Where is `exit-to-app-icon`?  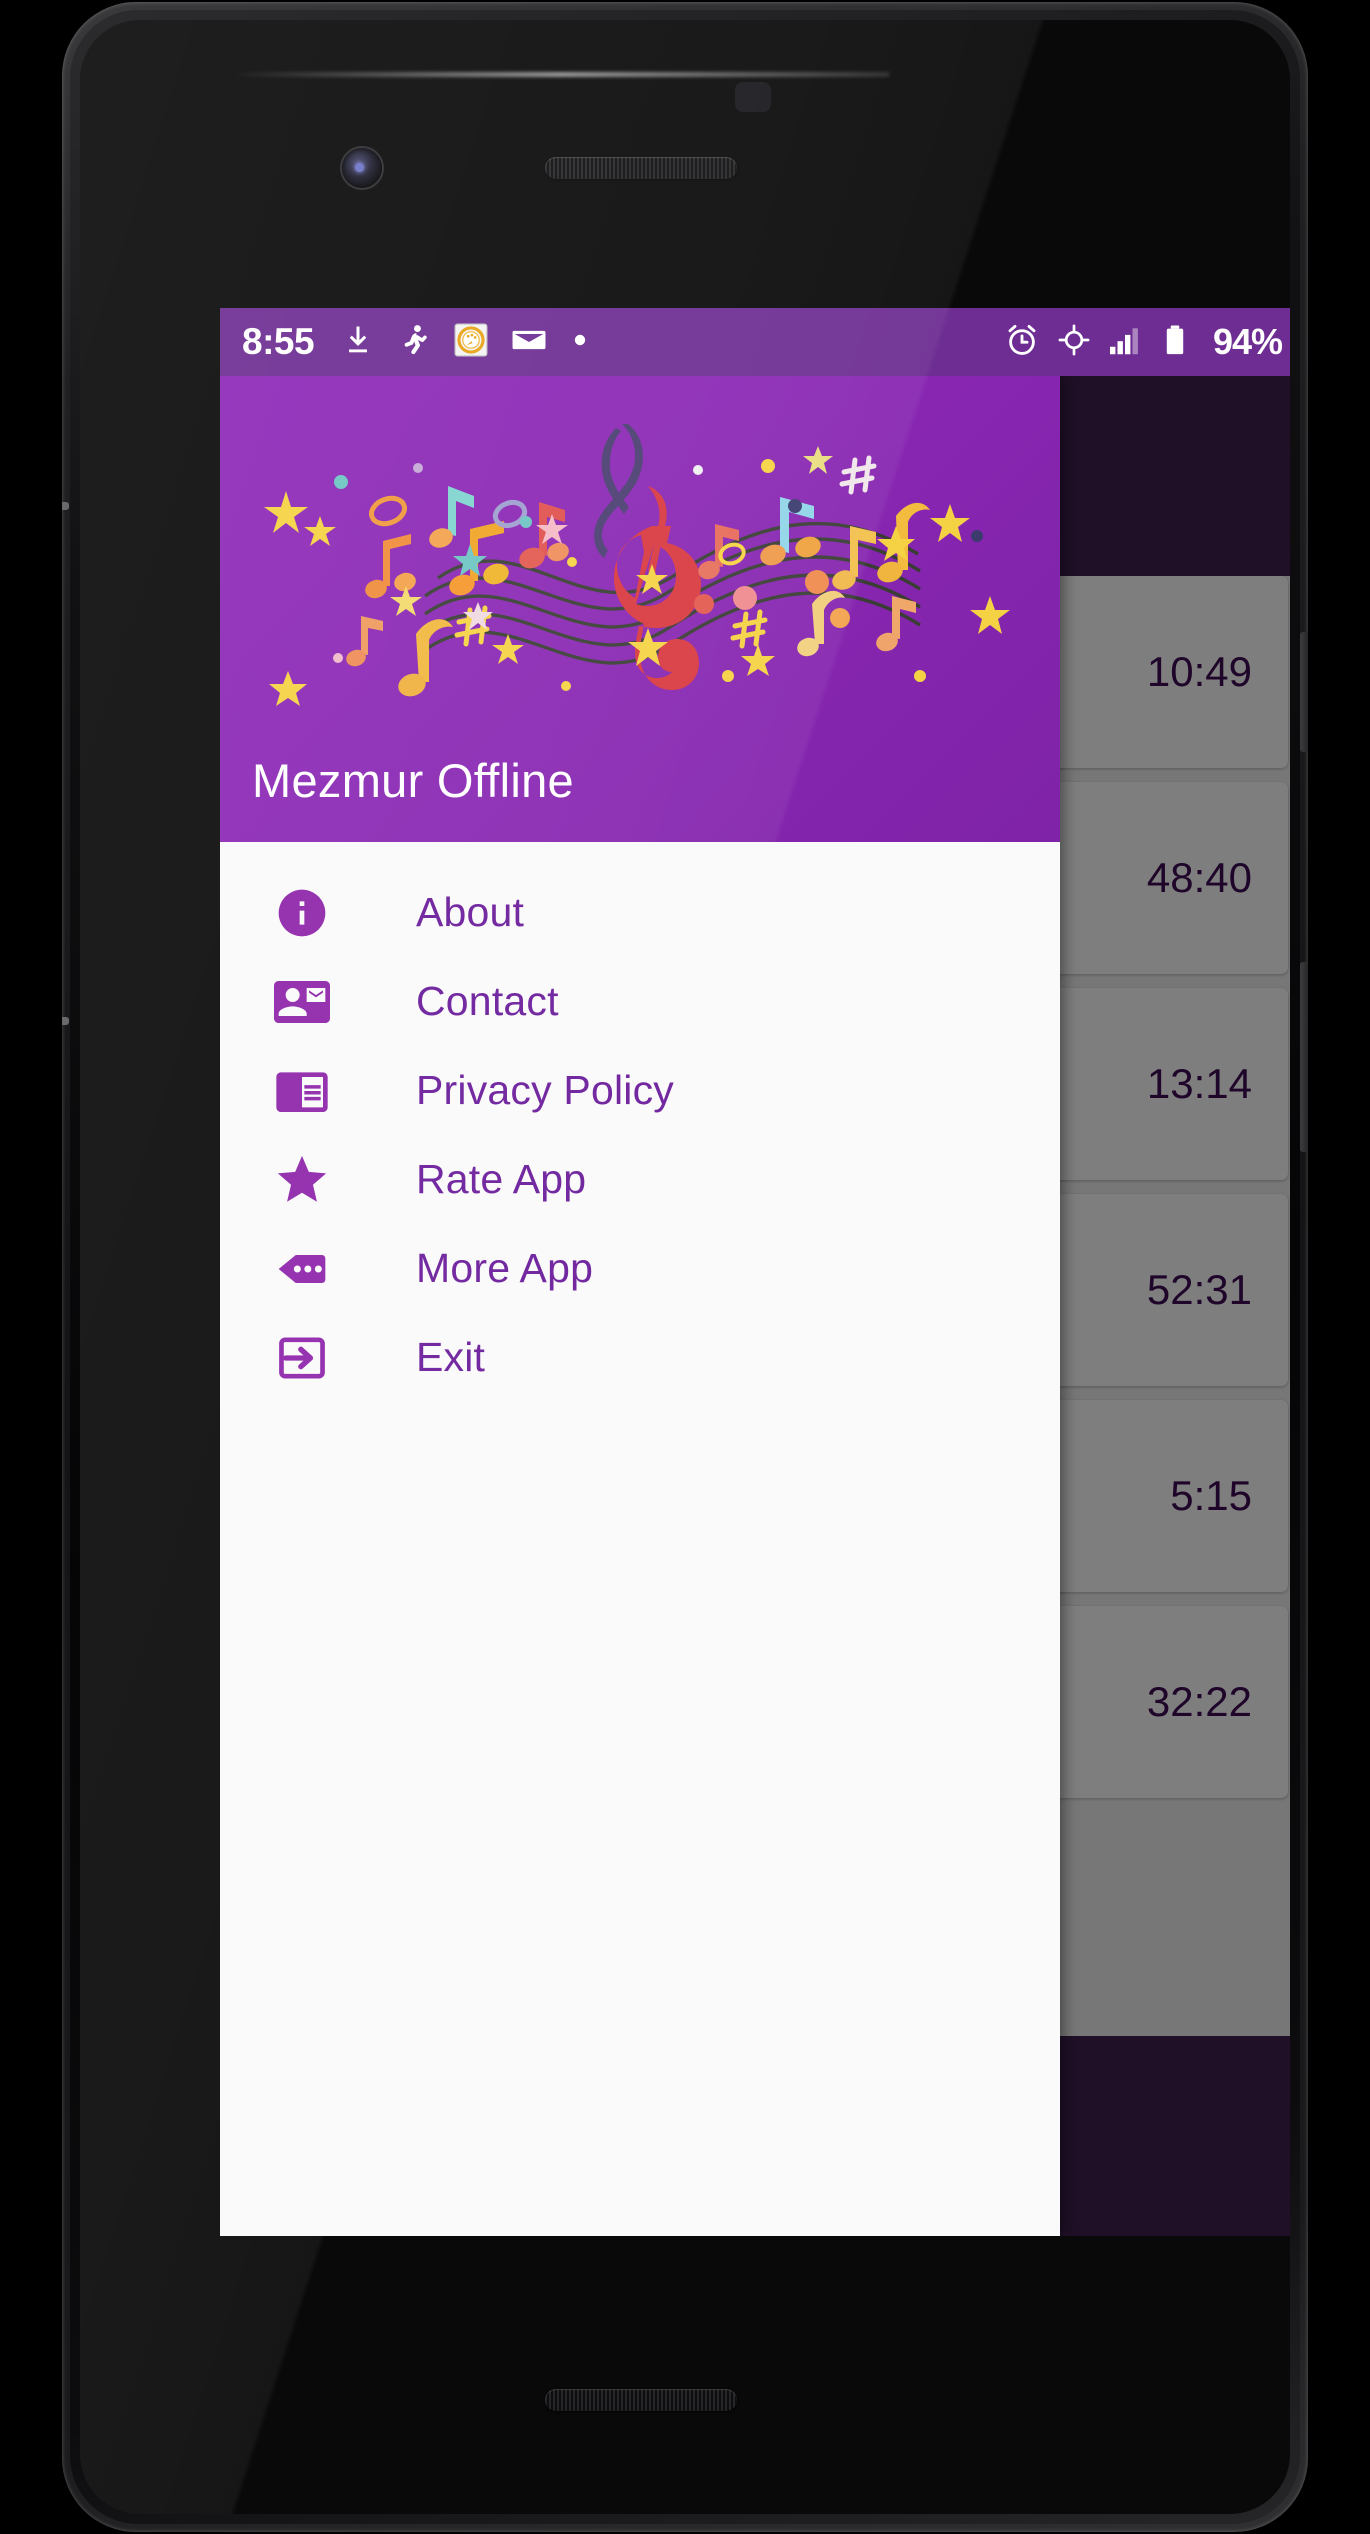 exit-to-app-icon is located at coordinates (302, 1358).